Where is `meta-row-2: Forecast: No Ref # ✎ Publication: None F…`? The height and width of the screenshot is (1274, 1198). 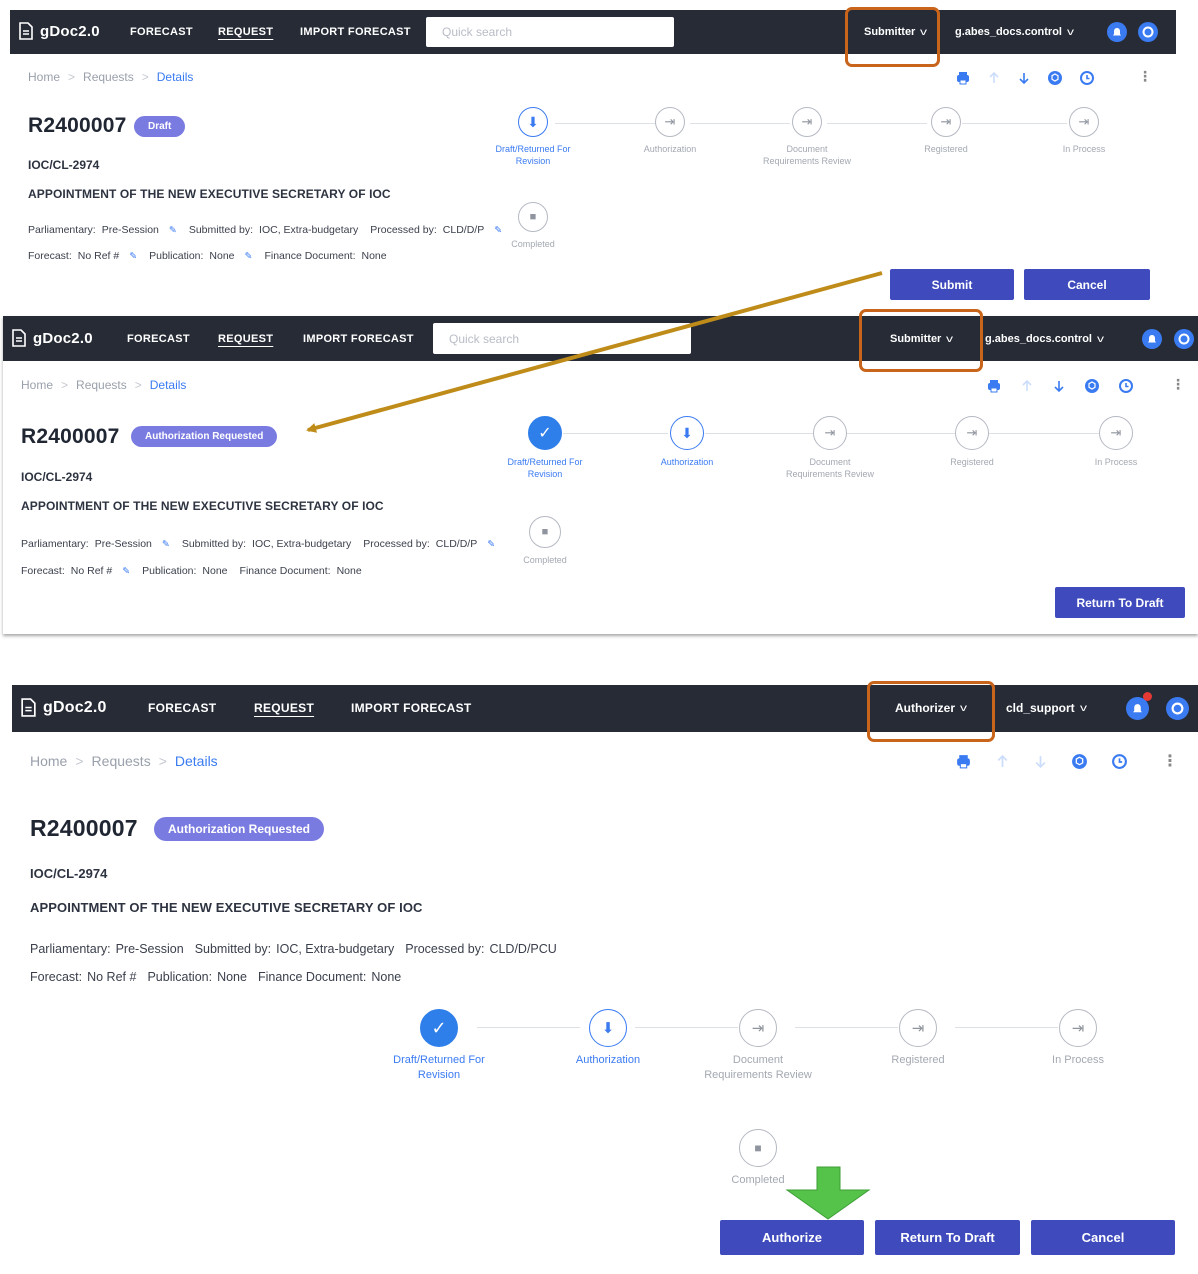 meta-row-2: Forecast: No Ref # ✎ Publication: None F… is located at coordinates (191, 571).